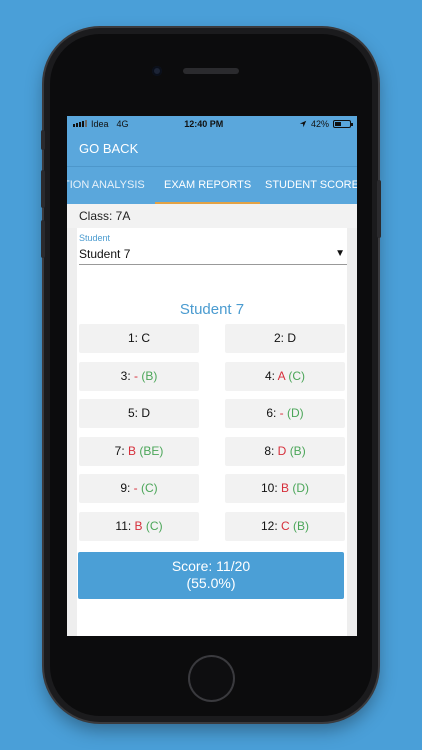  I want to click on question-number: 10:, so click(269, 488).